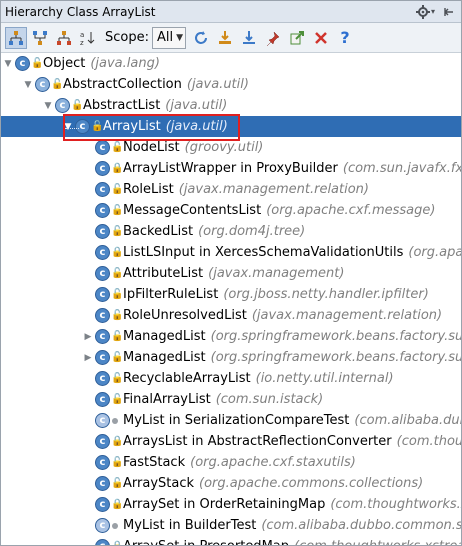 Image resolution: width=462 pixels, height=546 pixels. Describe the element at coordinates (425, 11) in the screenshot. I see `gear-icon: ▾` at that location.